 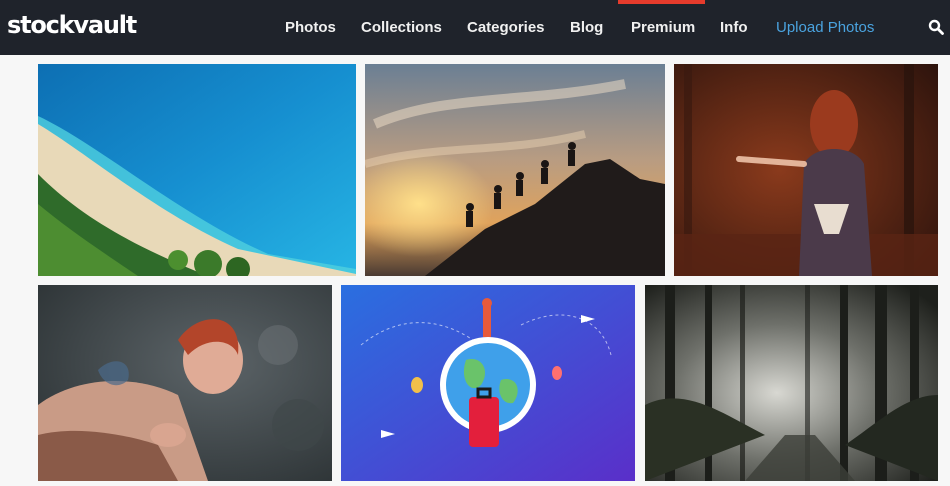 I want to click on misty-forest-image, so click(x=791, y=383).